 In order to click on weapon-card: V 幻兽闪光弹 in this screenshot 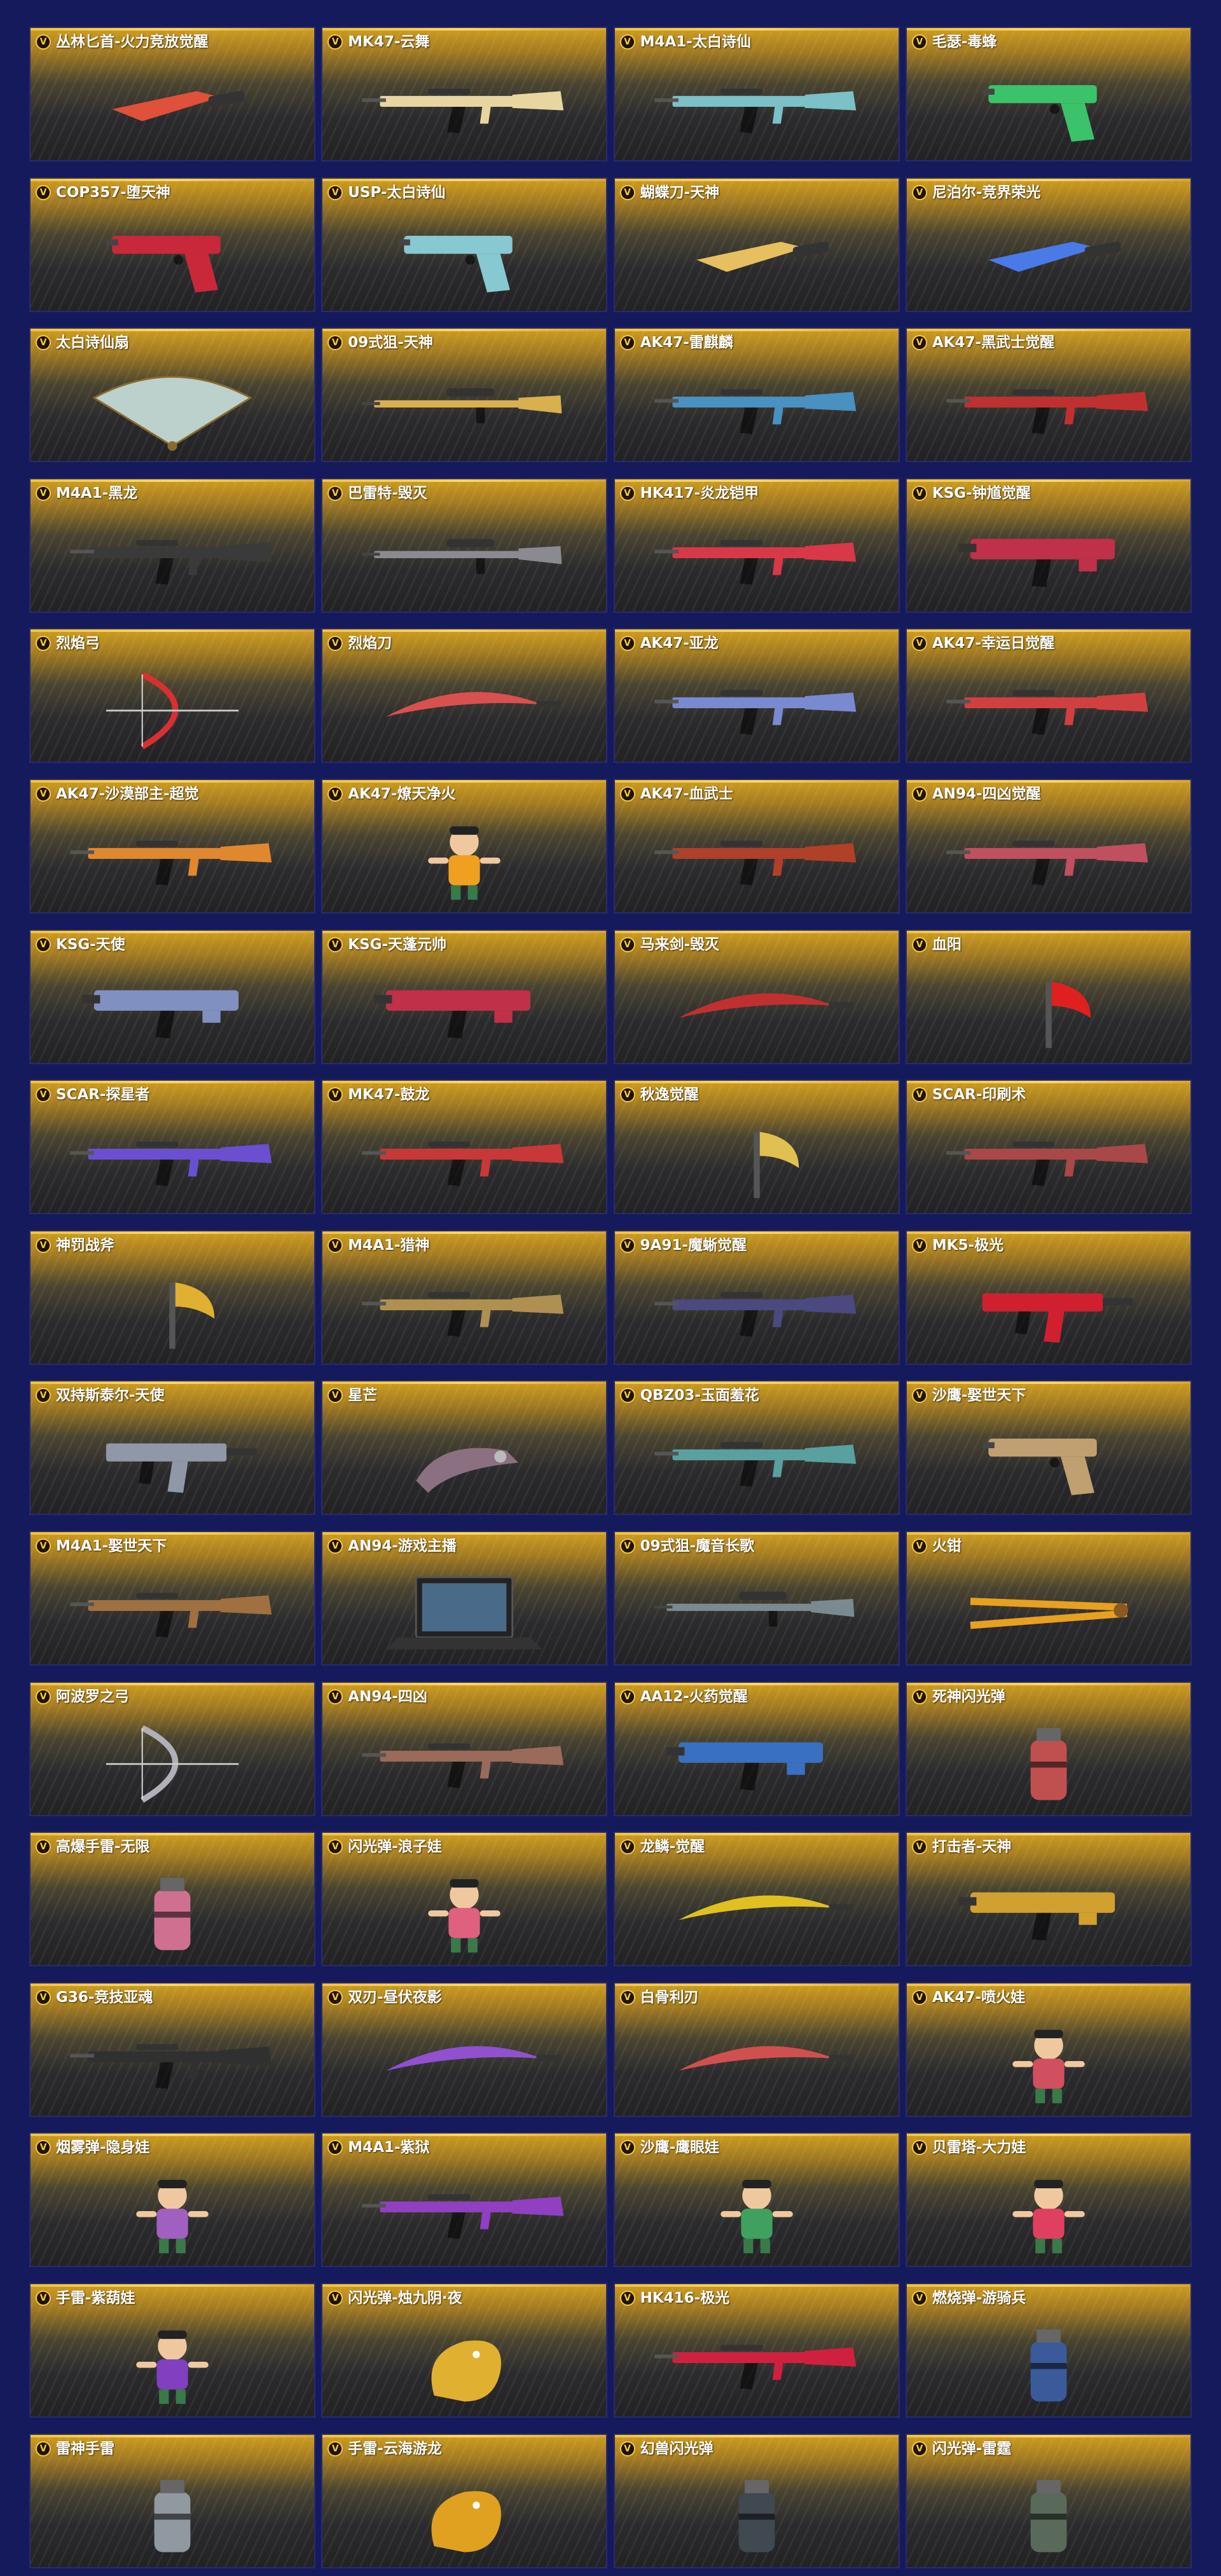, I will do `click(756, 2500)`.